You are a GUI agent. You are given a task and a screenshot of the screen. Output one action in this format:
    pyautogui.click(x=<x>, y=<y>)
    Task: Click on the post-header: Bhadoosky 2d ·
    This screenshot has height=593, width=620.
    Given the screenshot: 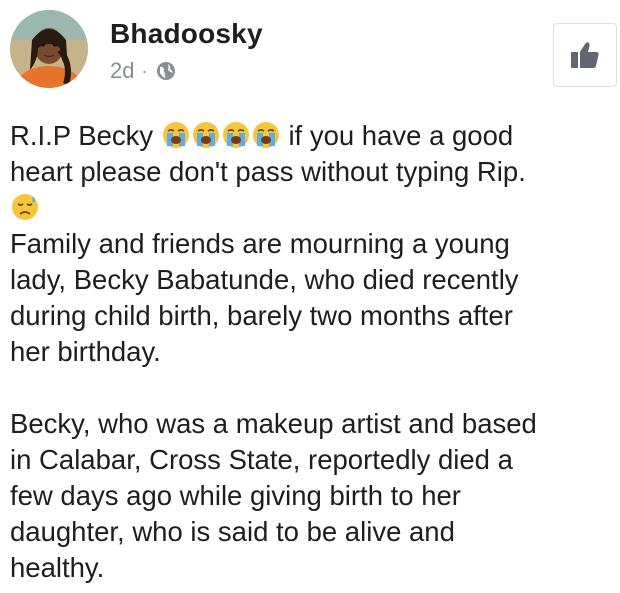 What is the action you would take?
    pyautogui.click(x=313, y=50)
    